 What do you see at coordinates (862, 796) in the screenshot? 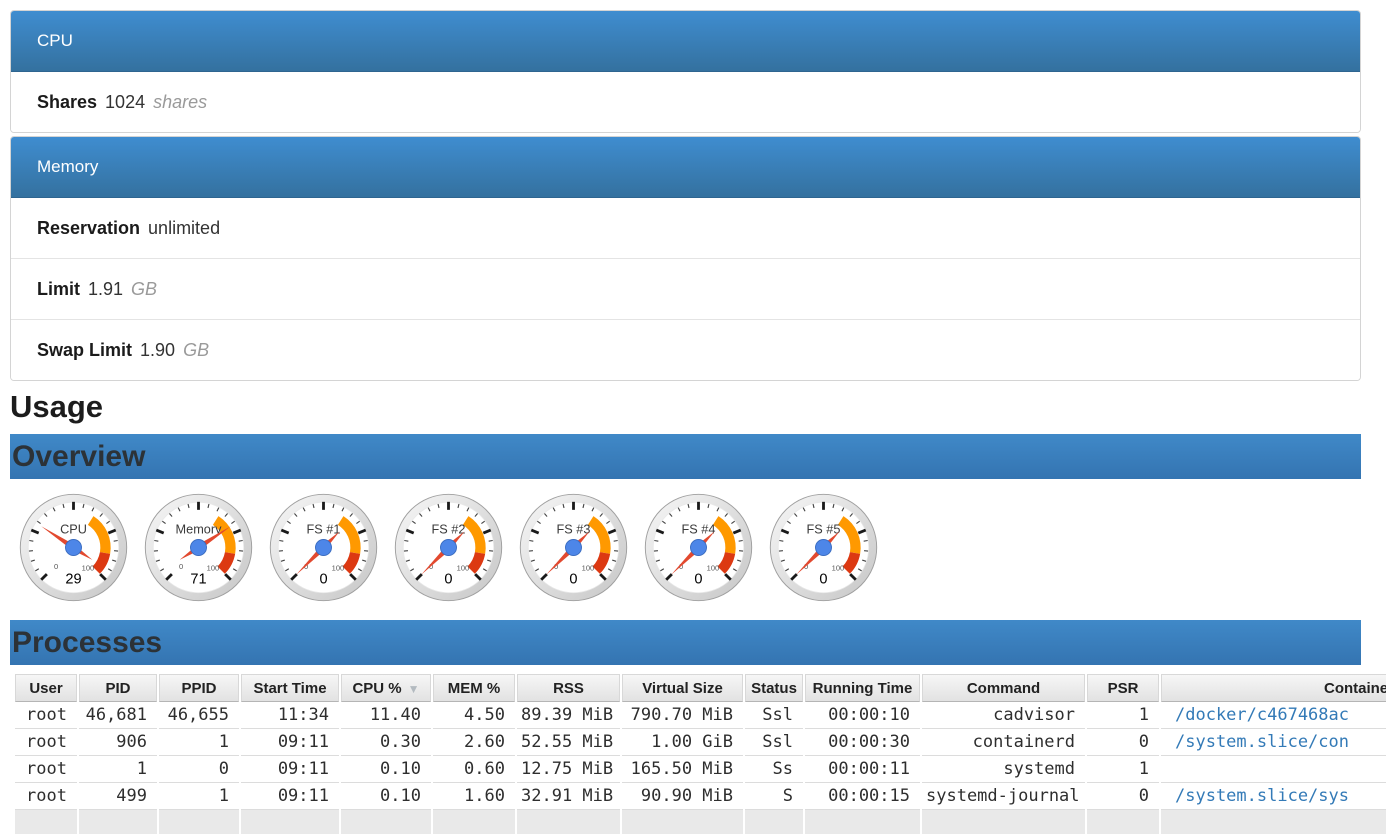
I see `cell-running-time: 00:00:15` at bounding box center [862, 796].